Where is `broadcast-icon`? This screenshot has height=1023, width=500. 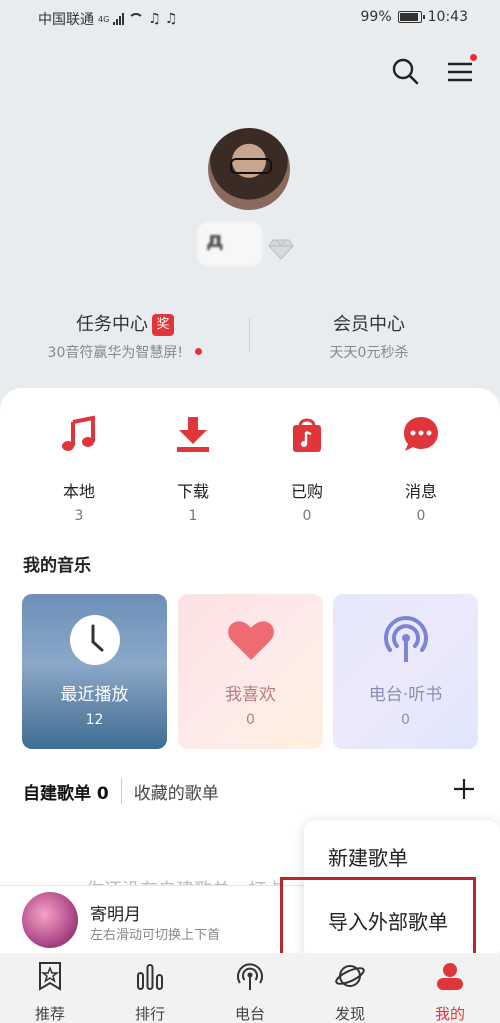
broadcast-icon is located at coordinates (406, 639).